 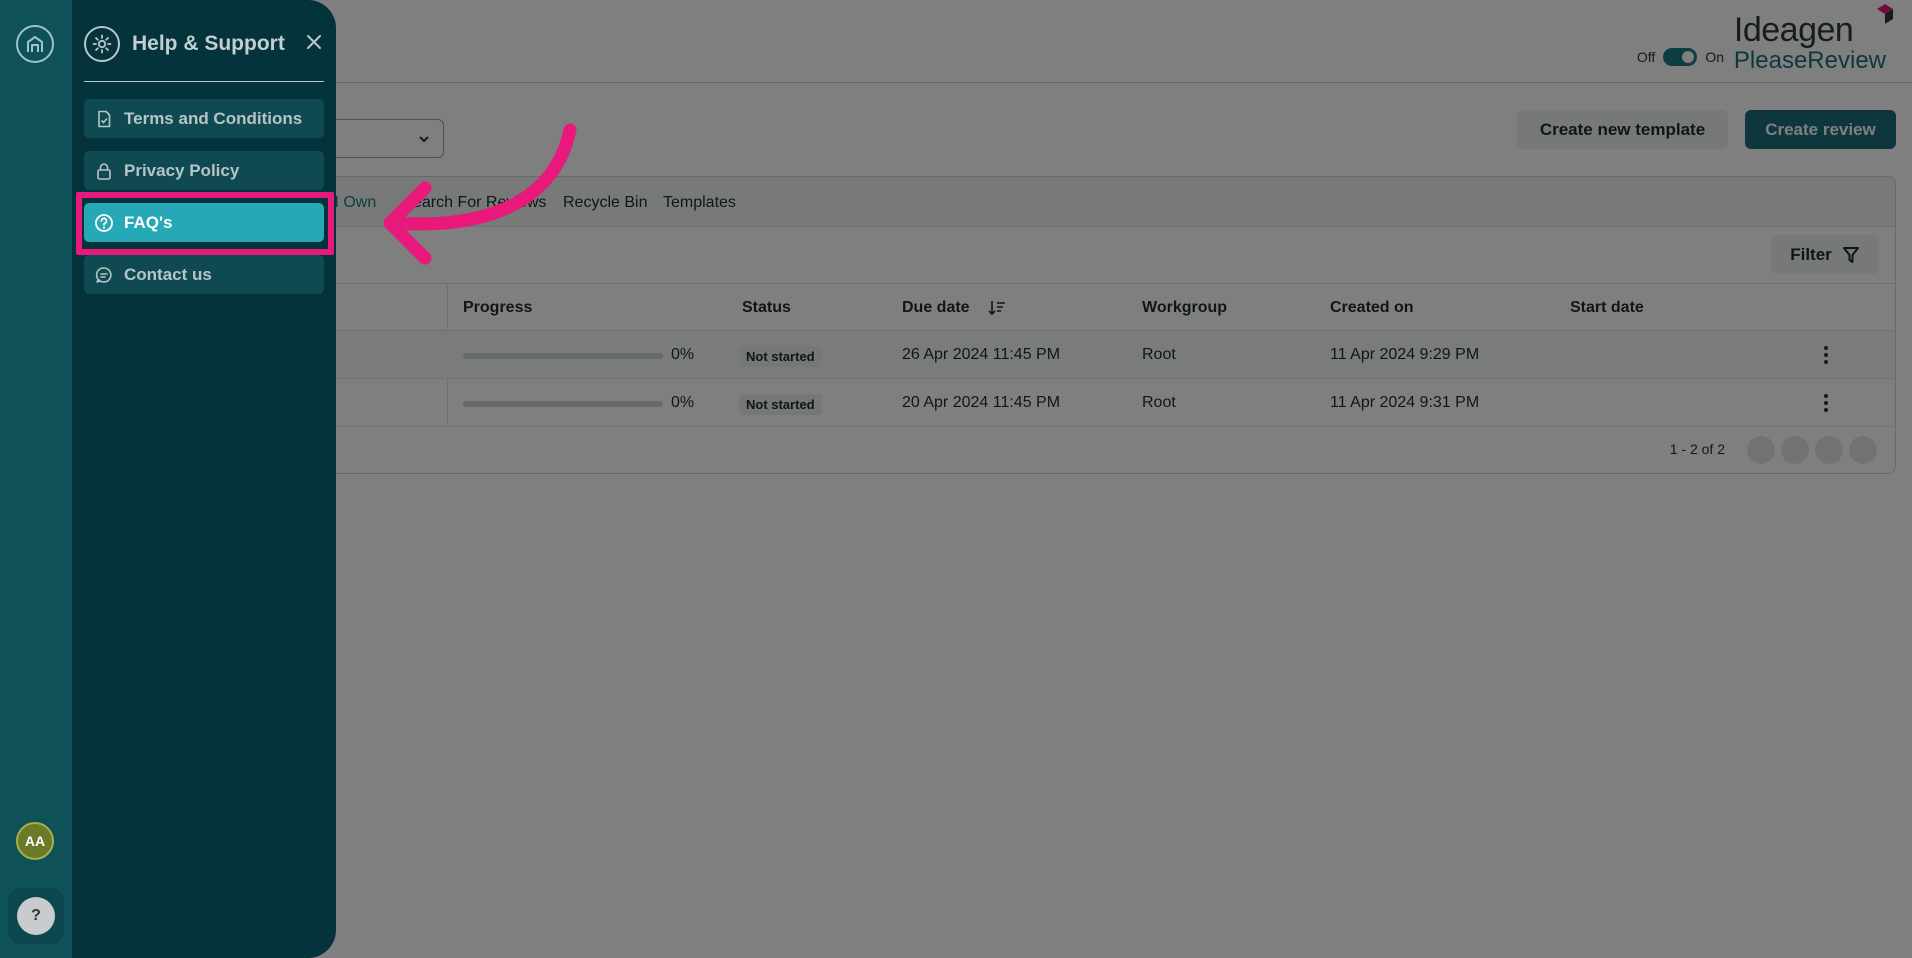 I want to click on drawer-divider, so click(x=204, y=81).